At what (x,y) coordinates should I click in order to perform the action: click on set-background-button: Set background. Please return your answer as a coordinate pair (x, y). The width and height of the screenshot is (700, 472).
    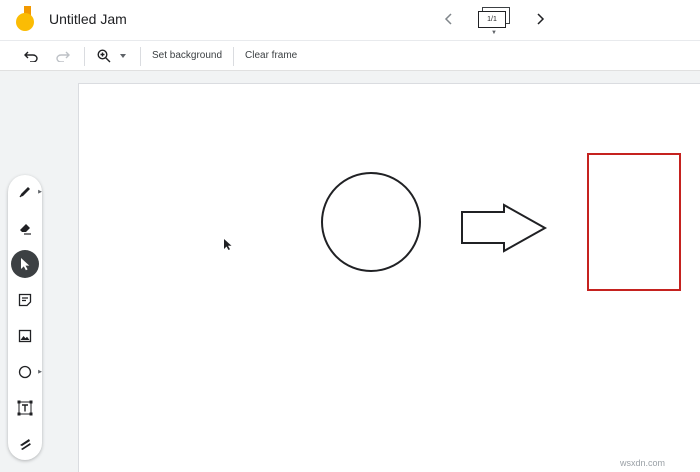
    Looking at the image, I should click on (187, 55).